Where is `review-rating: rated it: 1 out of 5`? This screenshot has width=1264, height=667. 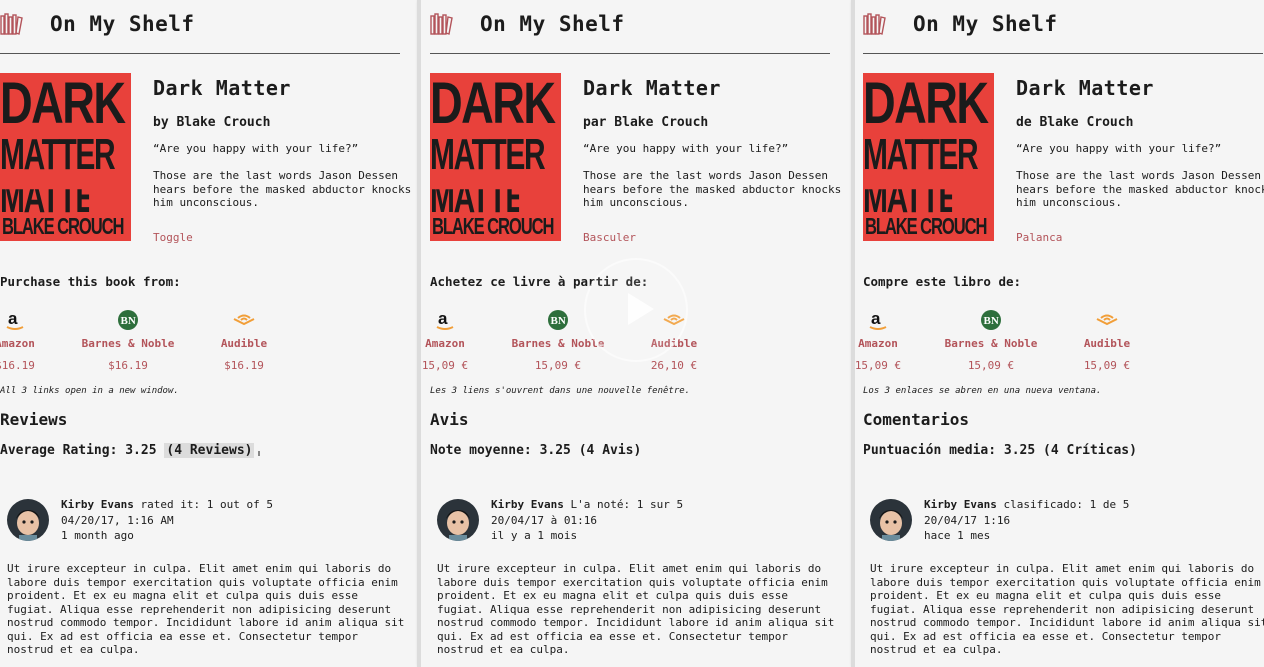
review-rating: rated it: 1 out of 5 is located at coordinates (206, 504).